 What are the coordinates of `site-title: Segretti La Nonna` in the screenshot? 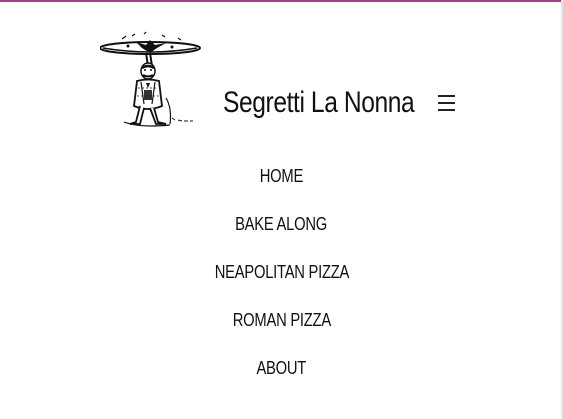 It's located at (319, 103).